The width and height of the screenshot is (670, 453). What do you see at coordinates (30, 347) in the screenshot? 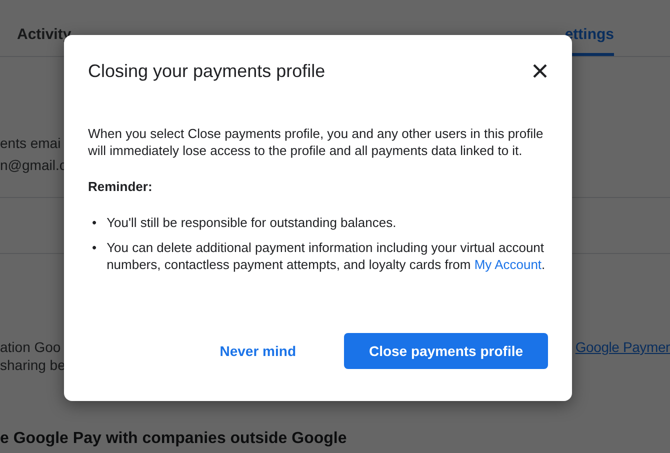
I see `info-text: ation Goo` at bounding box center [30, 347].